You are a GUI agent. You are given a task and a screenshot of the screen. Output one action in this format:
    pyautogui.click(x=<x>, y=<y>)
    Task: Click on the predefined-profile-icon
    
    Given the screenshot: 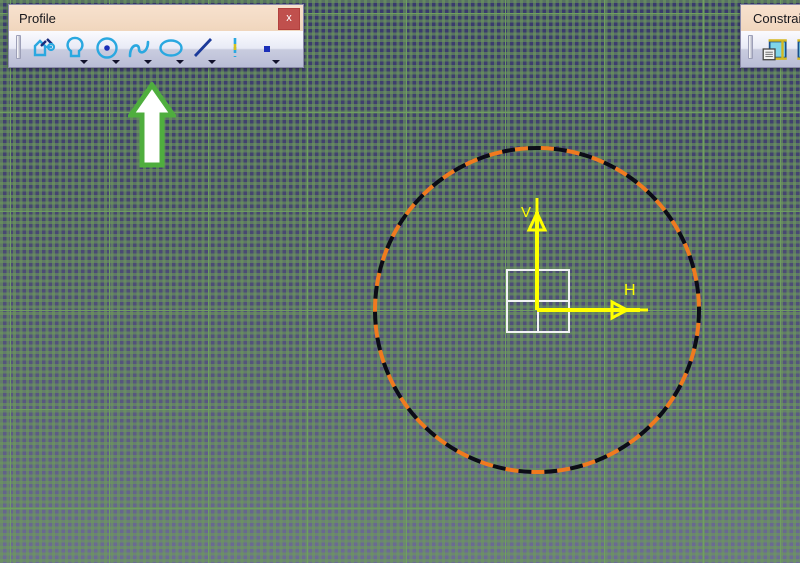 What is the action you would take?
    pyautogui.click(x=75, y=47)
    